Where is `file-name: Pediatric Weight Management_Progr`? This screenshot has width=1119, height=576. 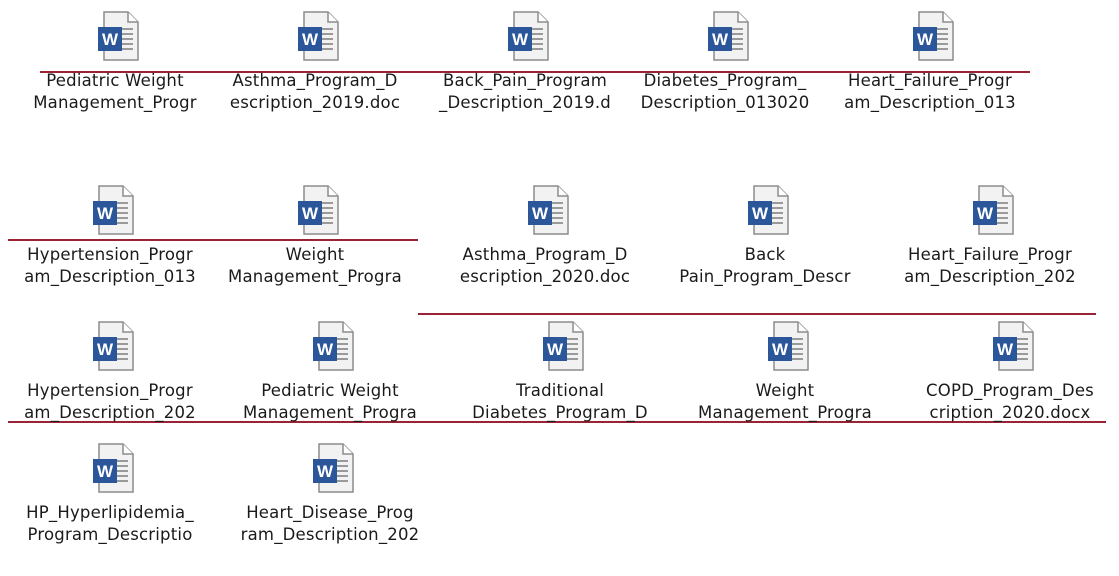 file-name: Pediatric Weight Management_Progr is located at coordinates (115, 91).